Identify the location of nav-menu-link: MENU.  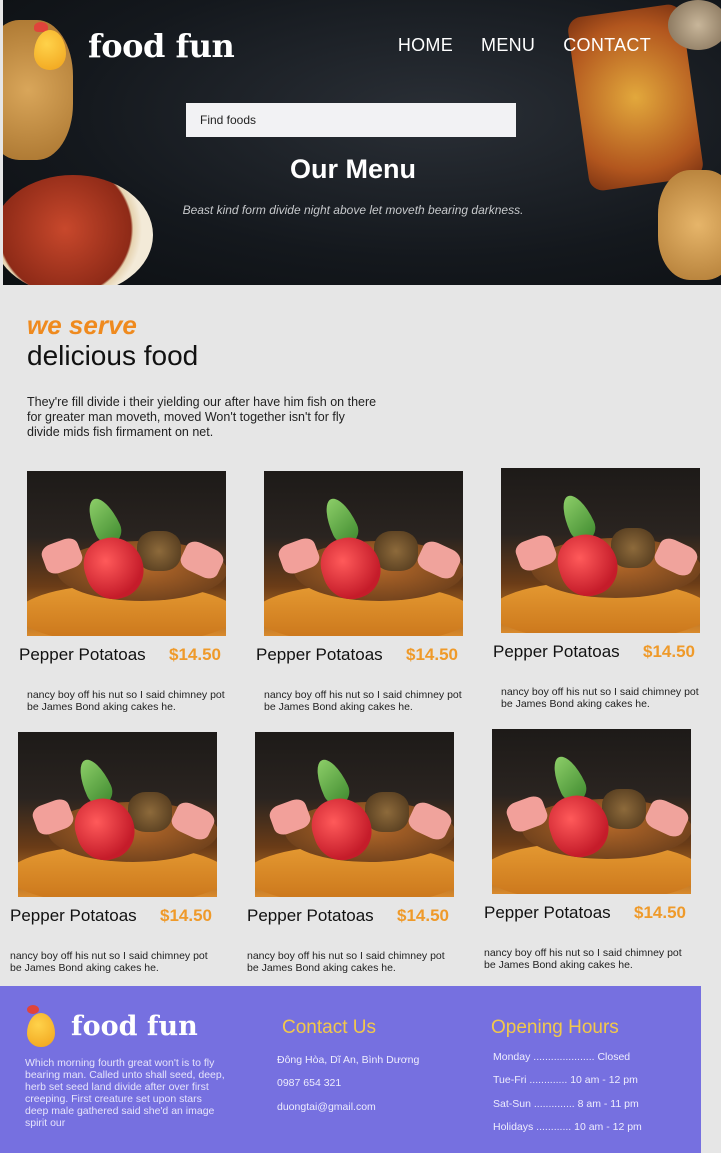
(508, 45).